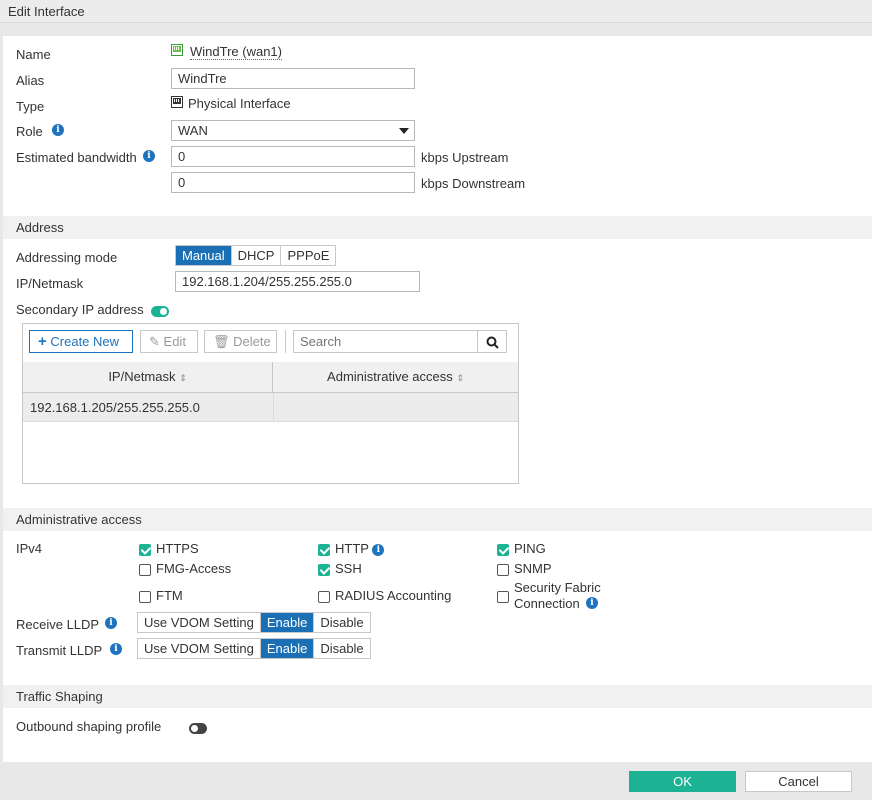 The image size is (872, 800). I want to click on transmit-lldp-label: Transmit LLDP, so click(59, 650).